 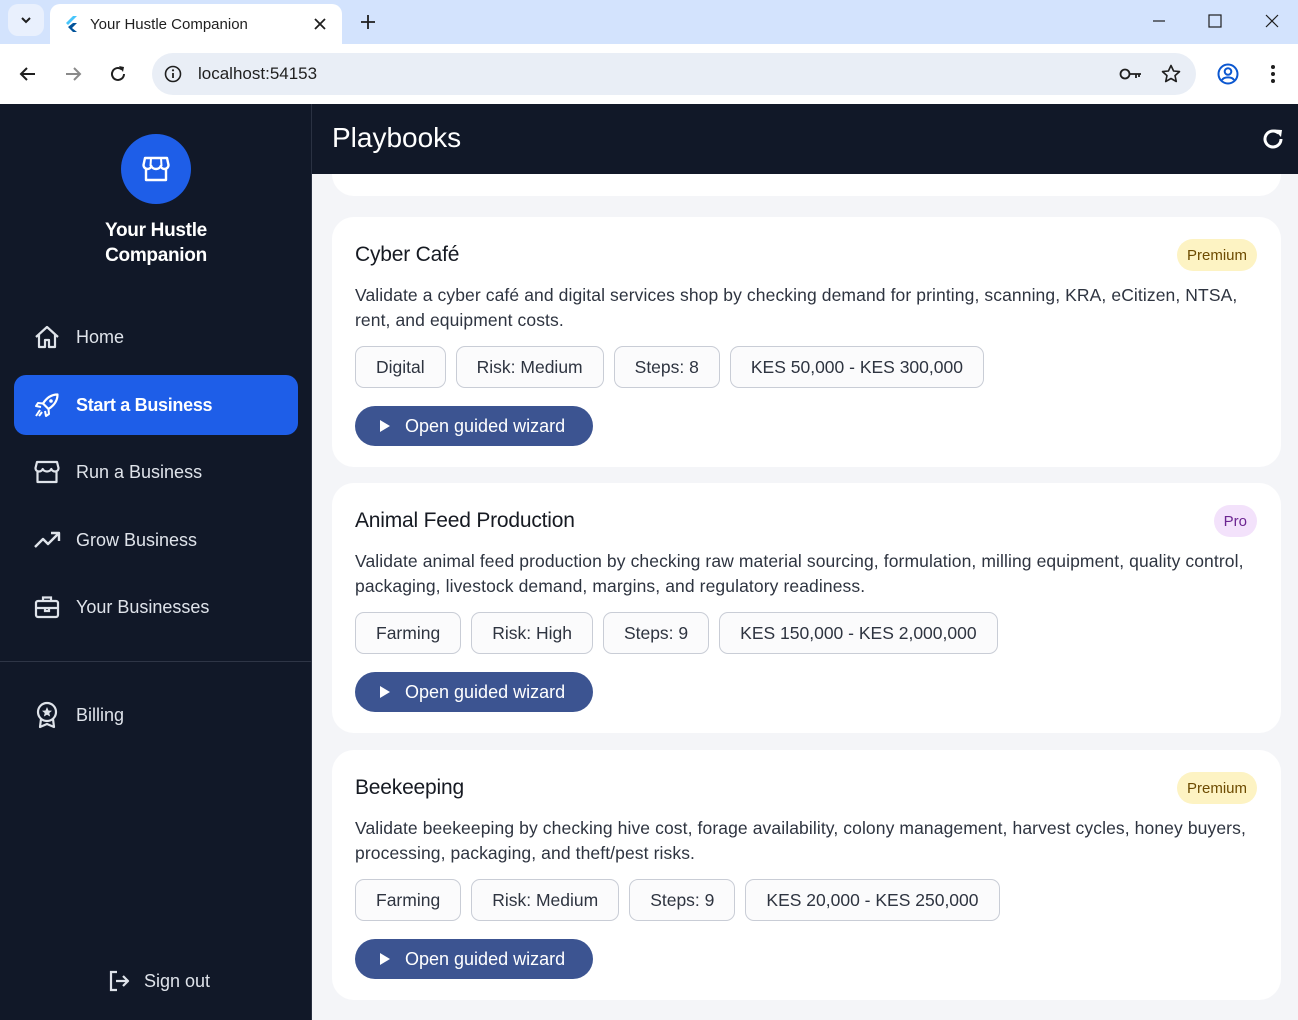 I want to click on browser-toolbar: localhost:54153, so click(x=649, y=74).